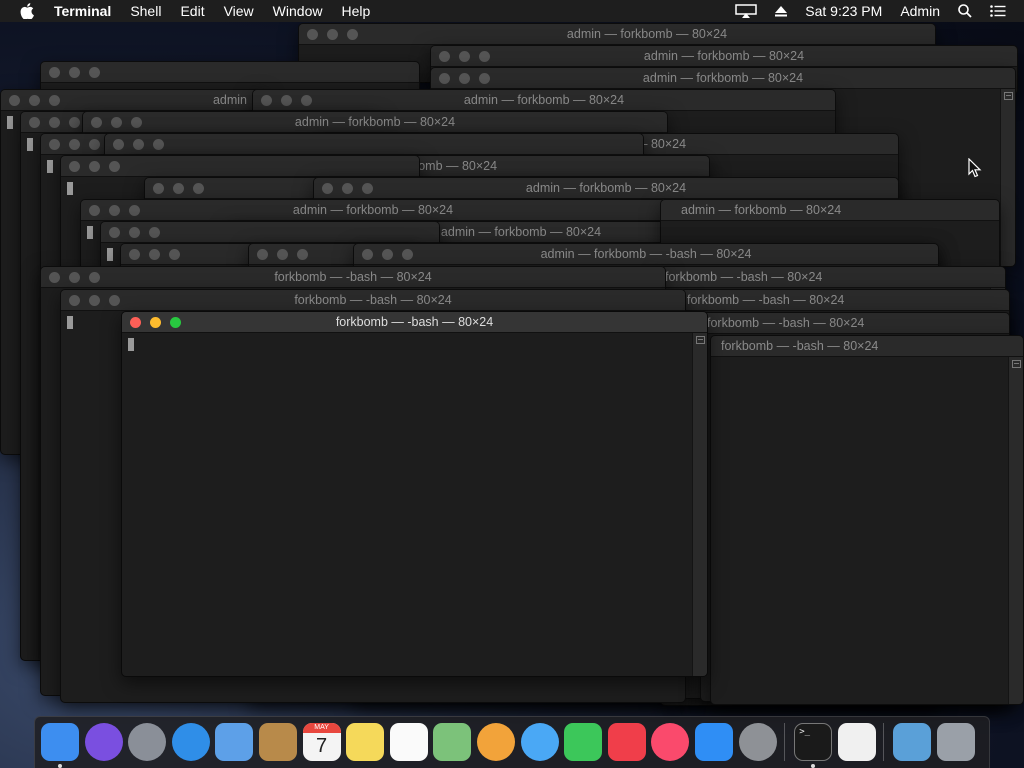 The image size is (1024, 768). Describe the element at coordinates (746, 11) in the screenshot. I see `airplay-icon` at that location.